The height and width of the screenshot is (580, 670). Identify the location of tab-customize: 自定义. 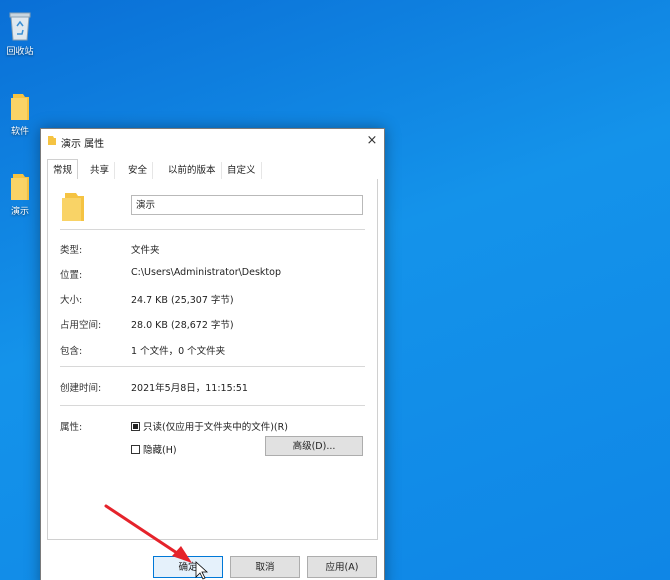
(242, 170).